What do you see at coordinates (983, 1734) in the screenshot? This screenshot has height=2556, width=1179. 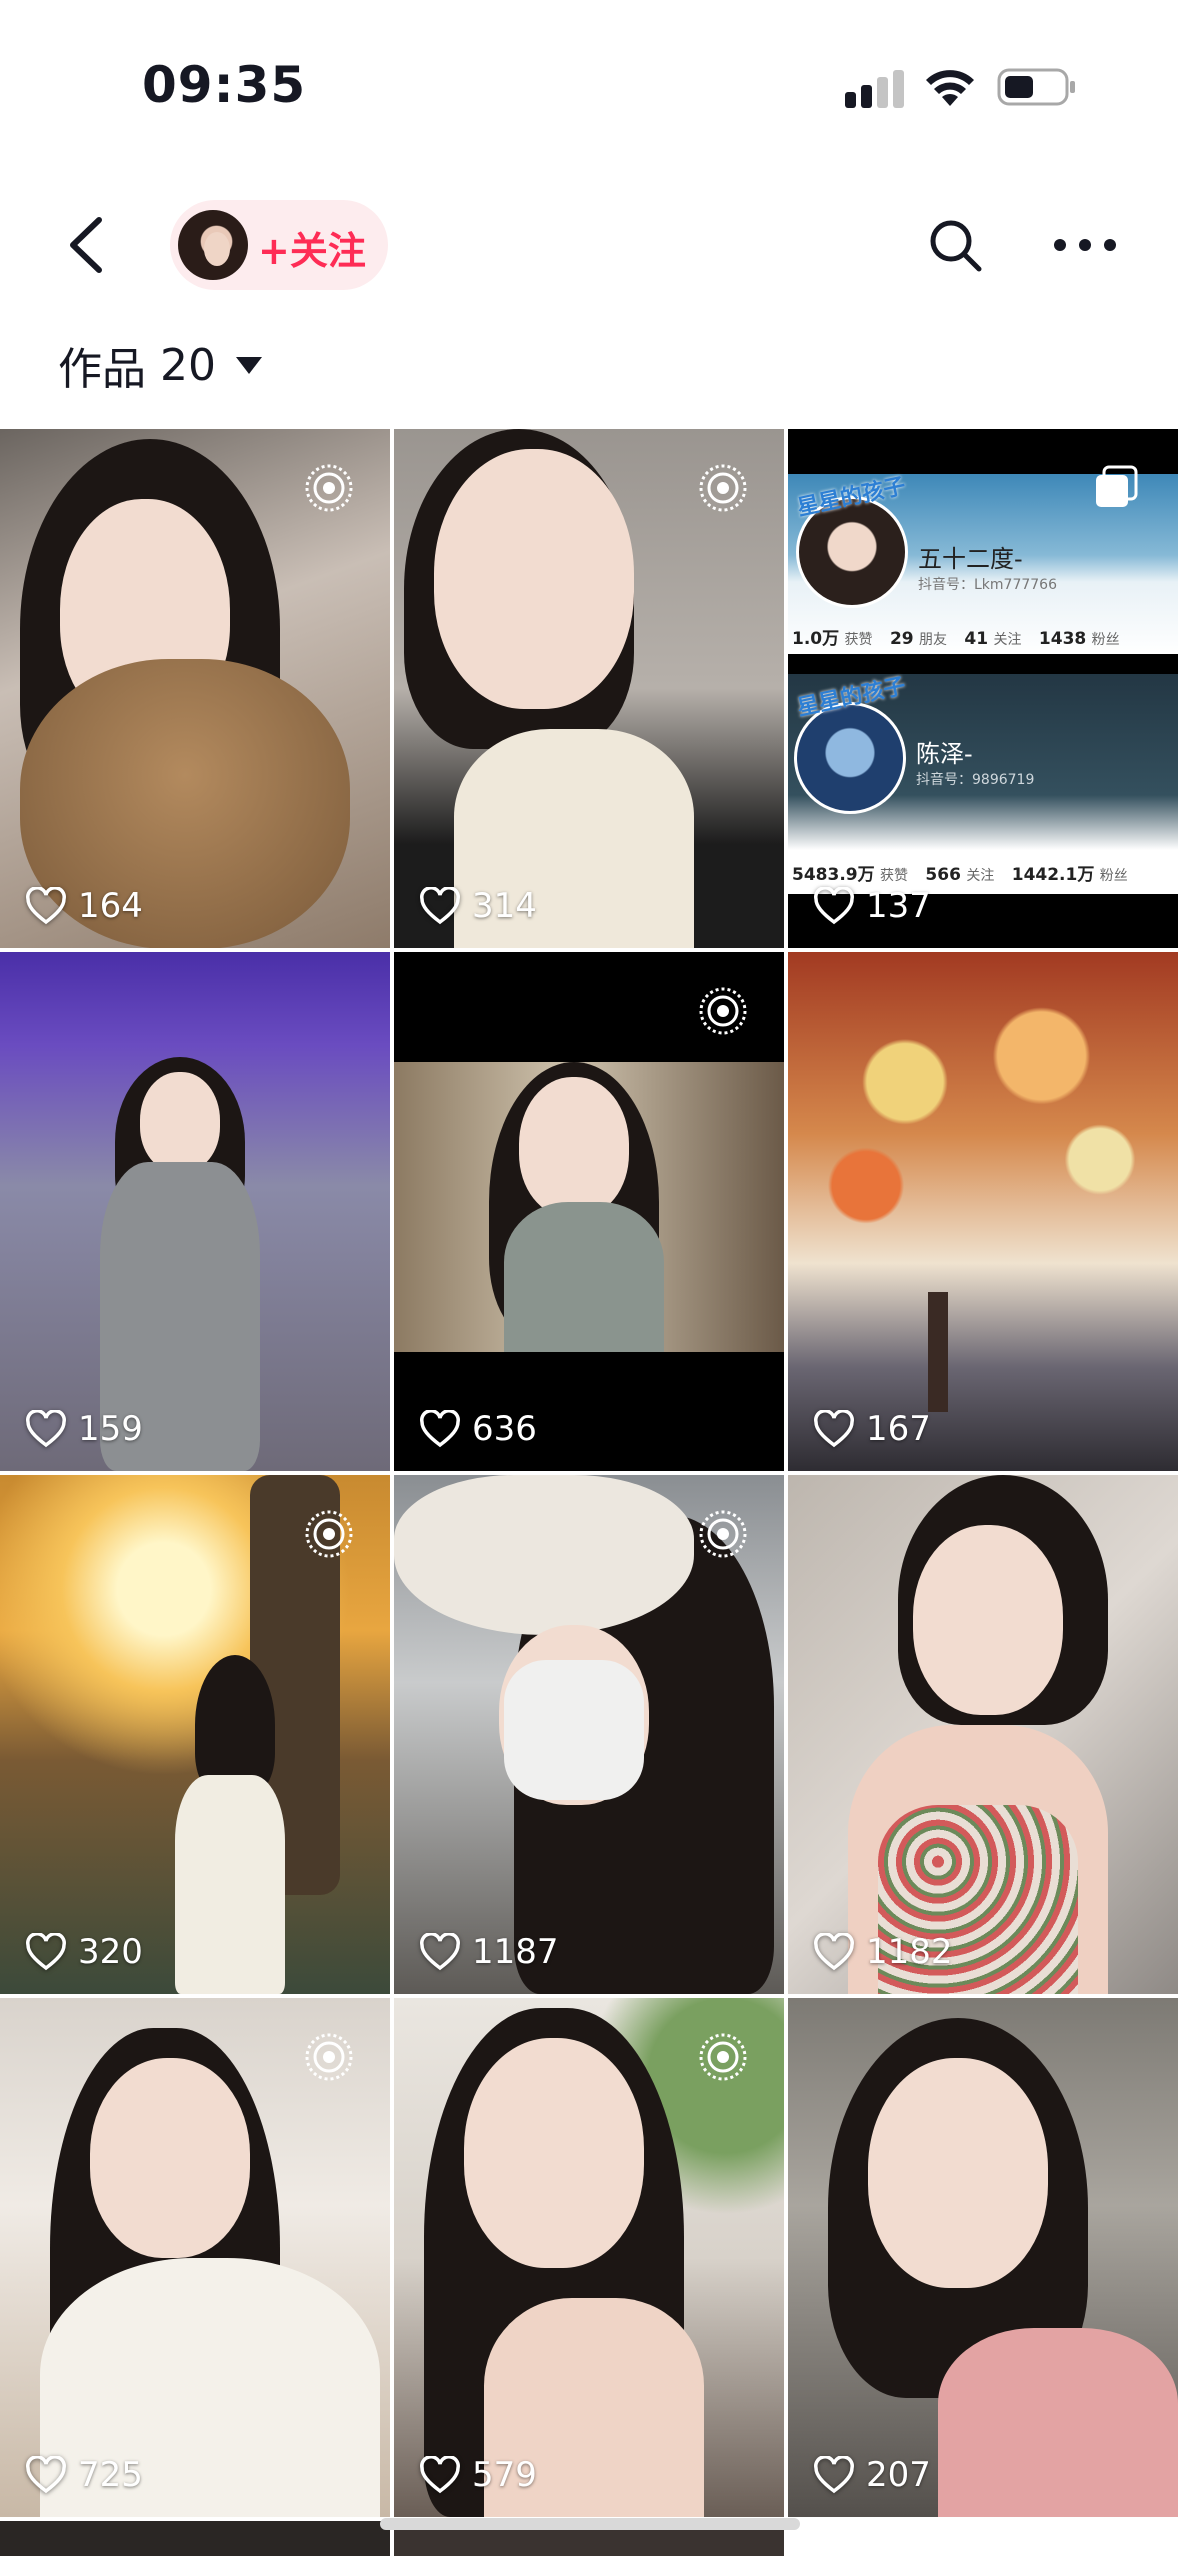 I see `work-tile: 1182` at bounding box center [983, 1734].